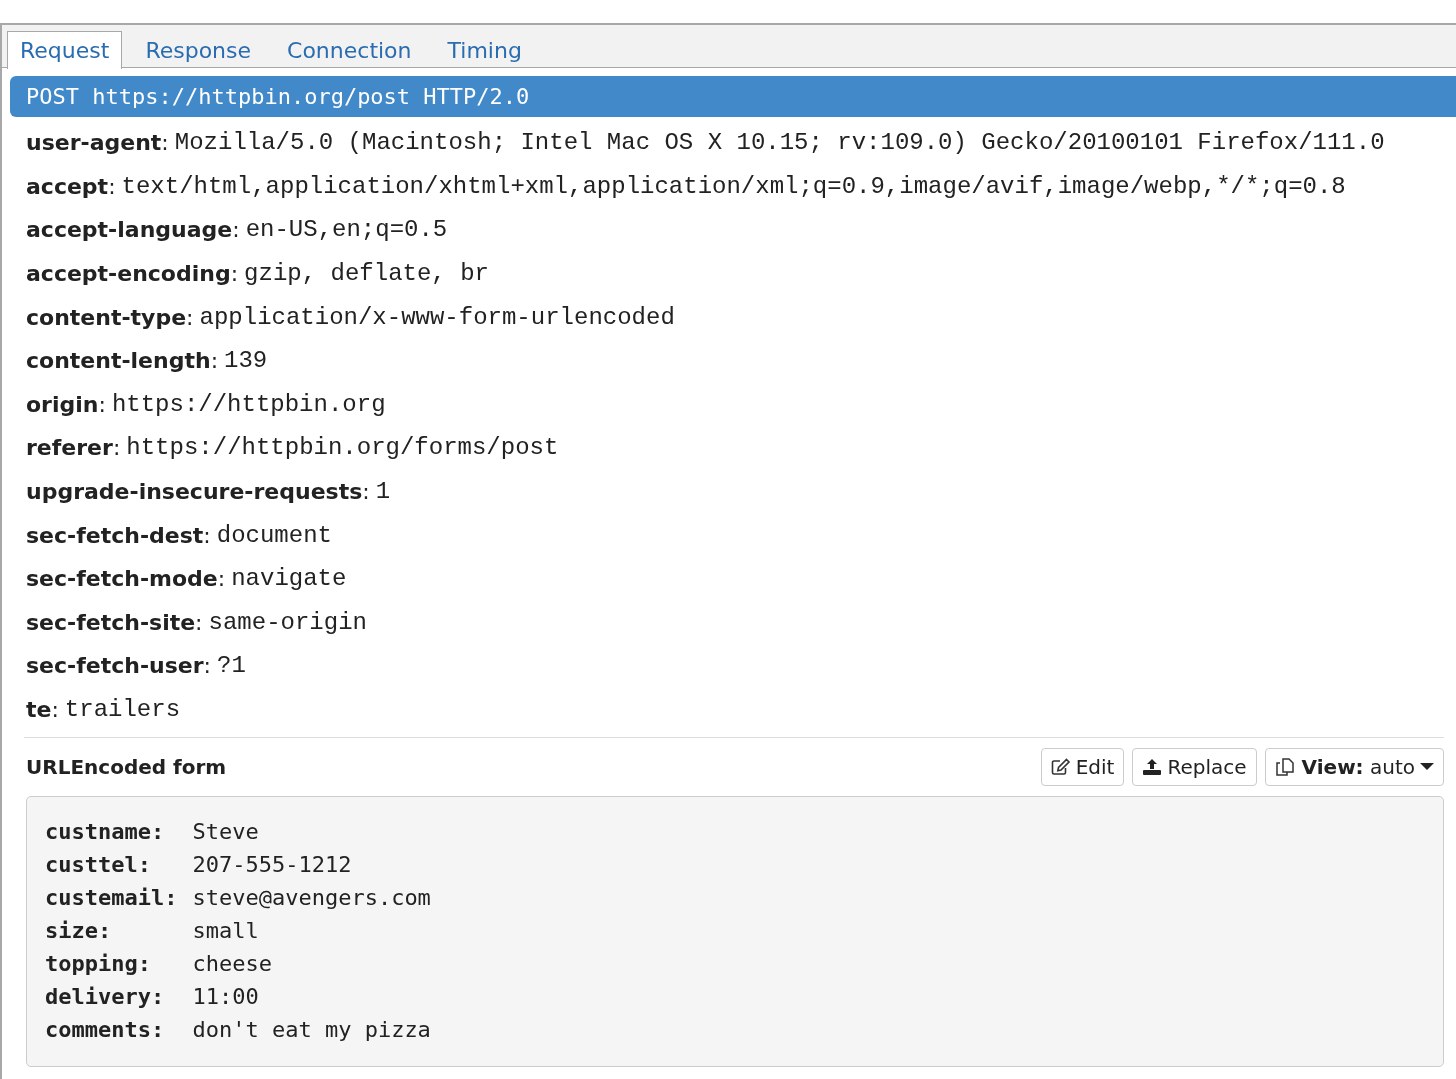  I want to click on form-key: delivery:, so click(111, 997).